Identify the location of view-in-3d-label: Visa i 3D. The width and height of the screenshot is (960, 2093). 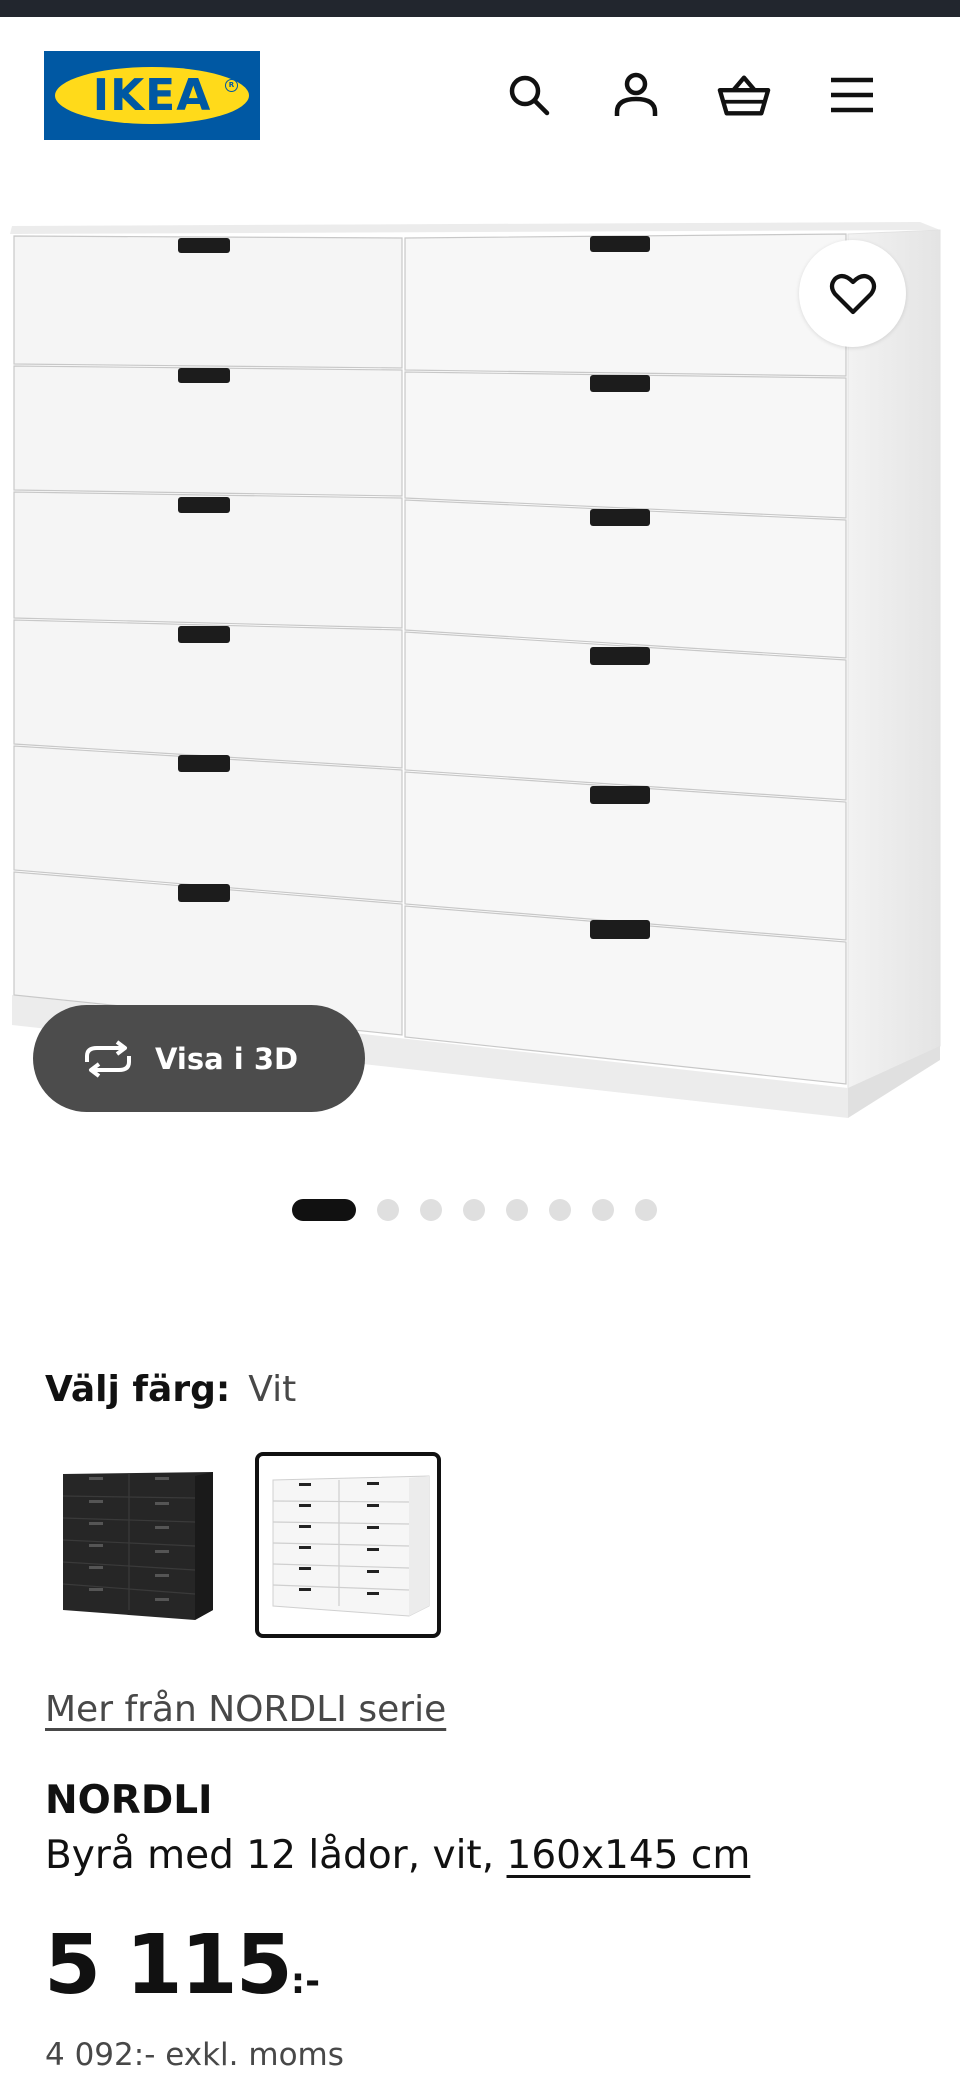
(227, 1058).